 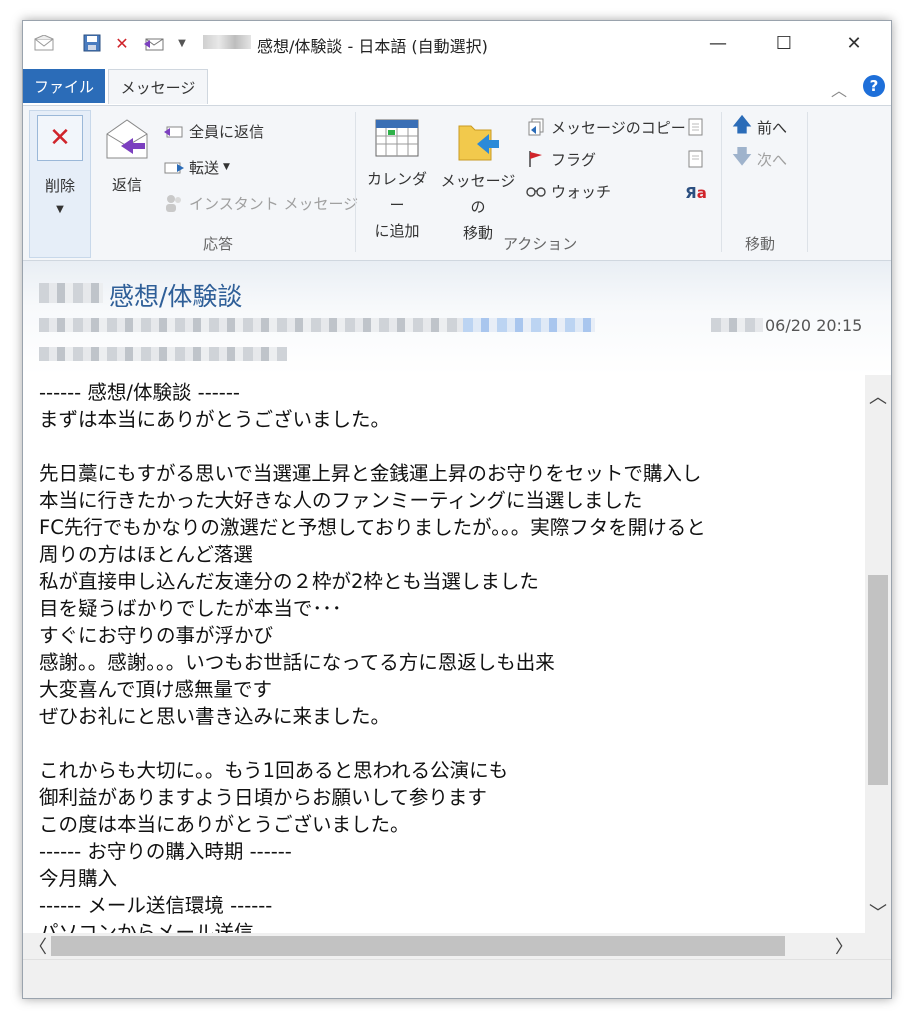 What do you see at coordinates (536, 159) in the screenshot?
I see `flag-icon` at bounding box center [536, 159].